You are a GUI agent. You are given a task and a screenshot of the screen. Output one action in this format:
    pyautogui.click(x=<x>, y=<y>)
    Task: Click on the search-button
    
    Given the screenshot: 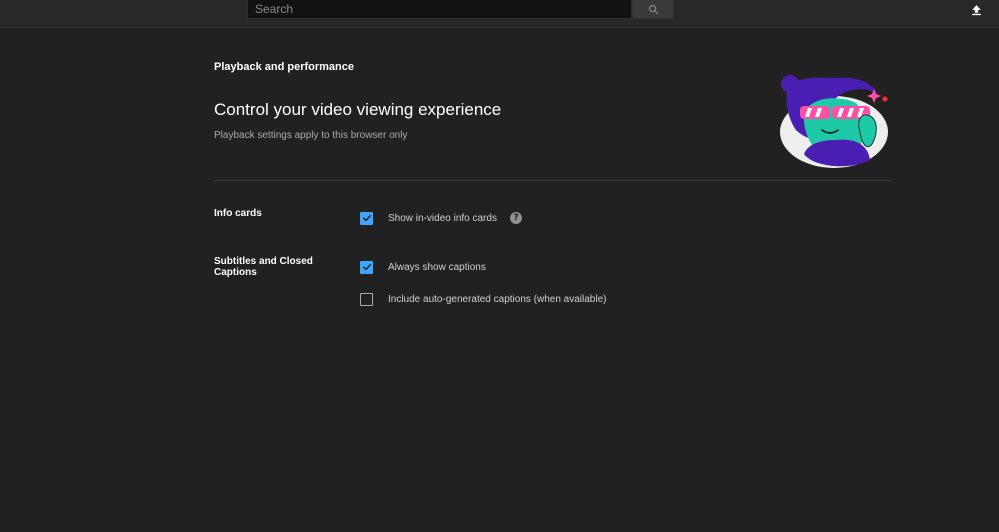 What is the action you would take?
    pyautogui.click(x=653, y=9)
    